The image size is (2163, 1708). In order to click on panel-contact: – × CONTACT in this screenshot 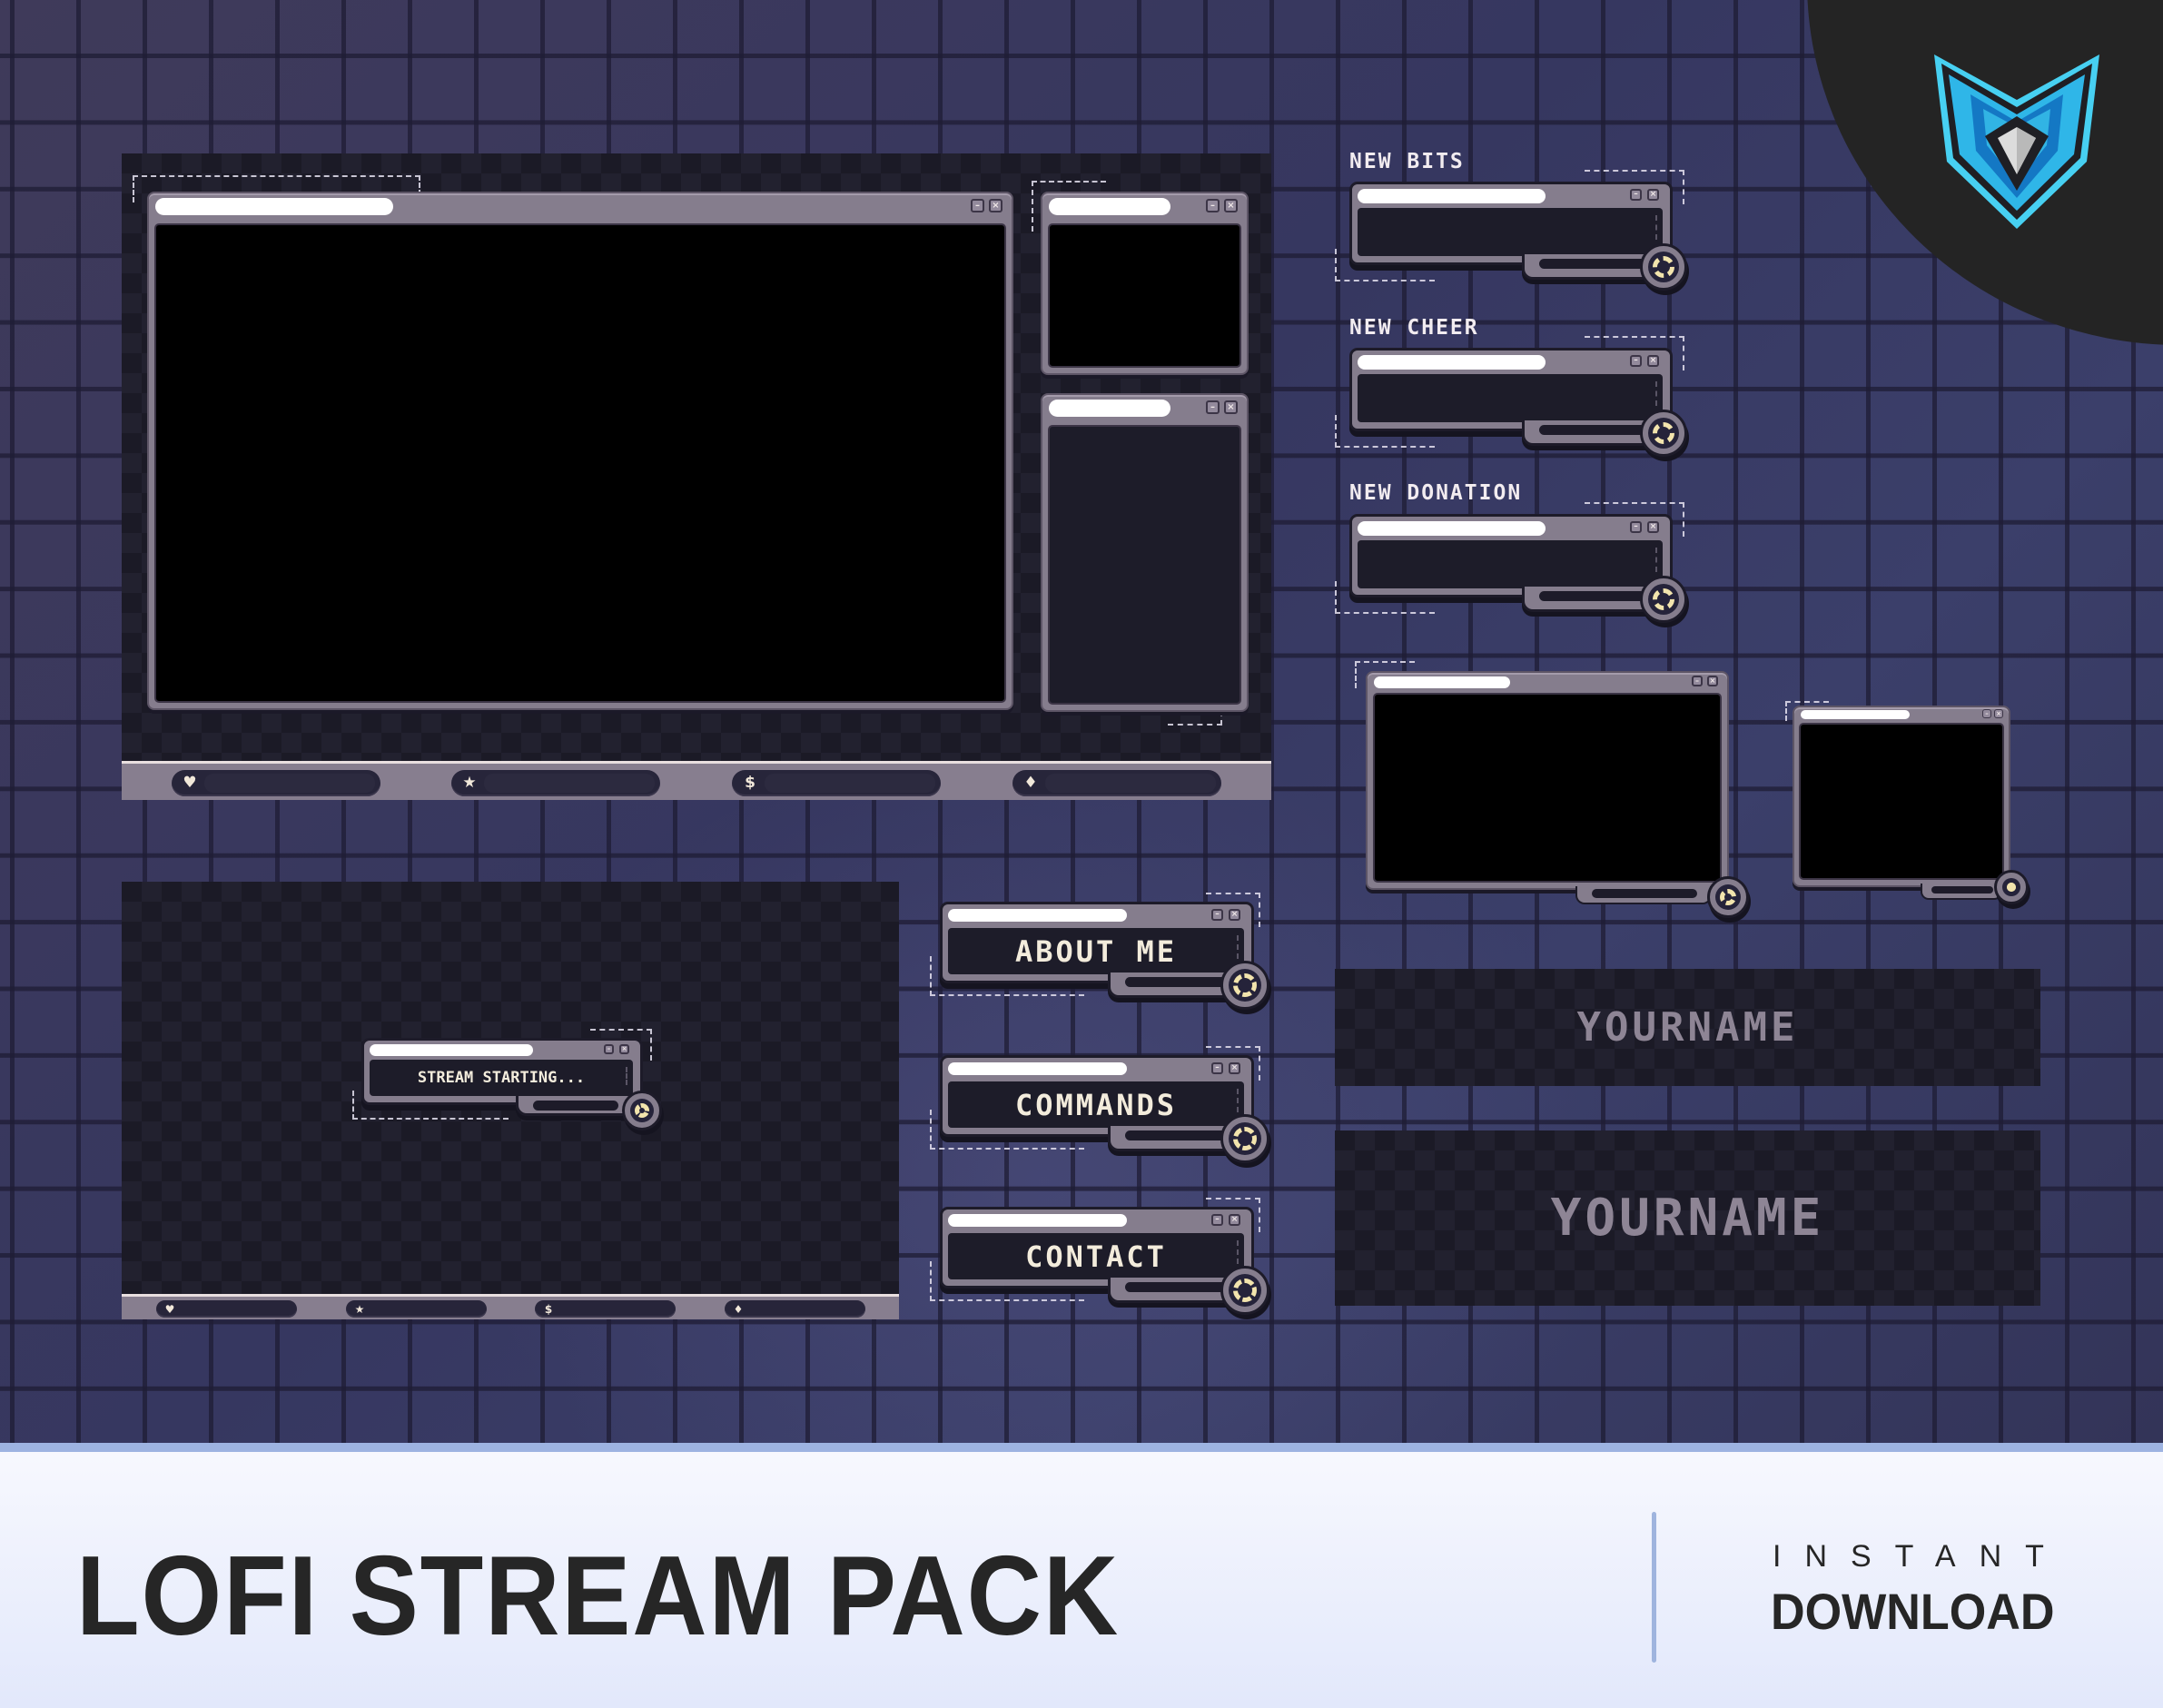, I will do `click(1099, 1256)`.